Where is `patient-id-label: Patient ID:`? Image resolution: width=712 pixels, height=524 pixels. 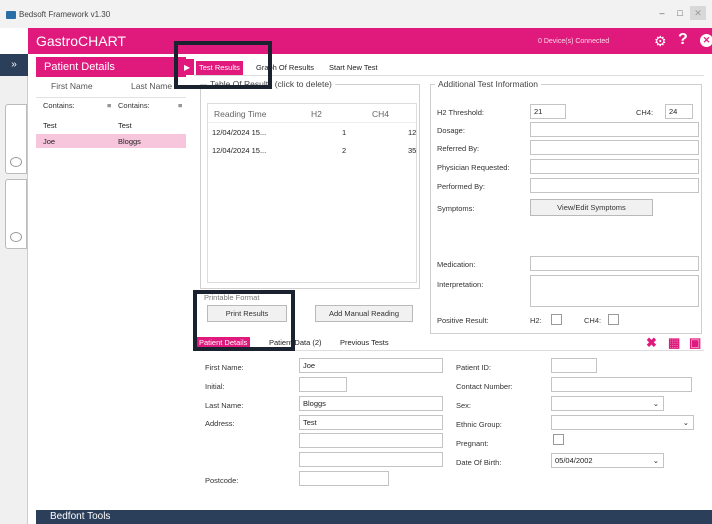 patient-id-label: Patient ID: is located at coordinates (474, 367).